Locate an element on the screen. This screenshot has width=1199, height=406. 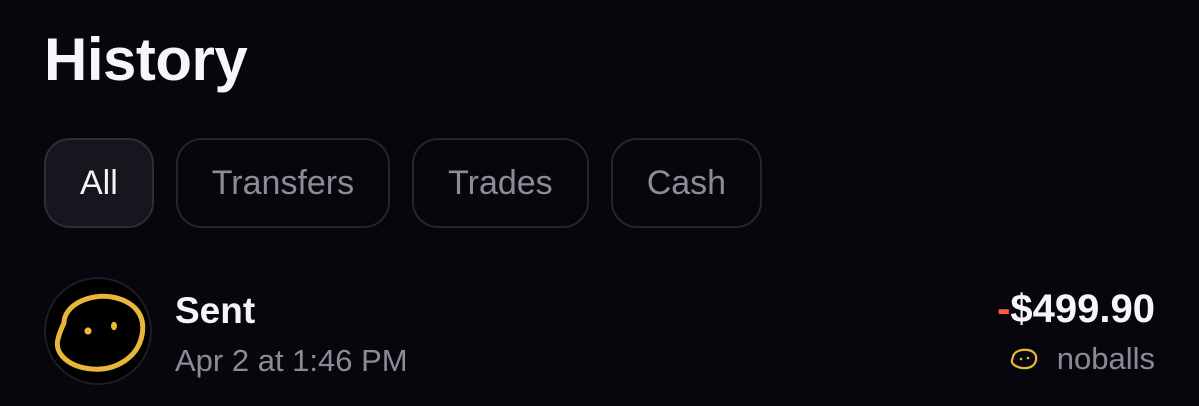
tab-trades: Trades is located at coordinates (500, 183).